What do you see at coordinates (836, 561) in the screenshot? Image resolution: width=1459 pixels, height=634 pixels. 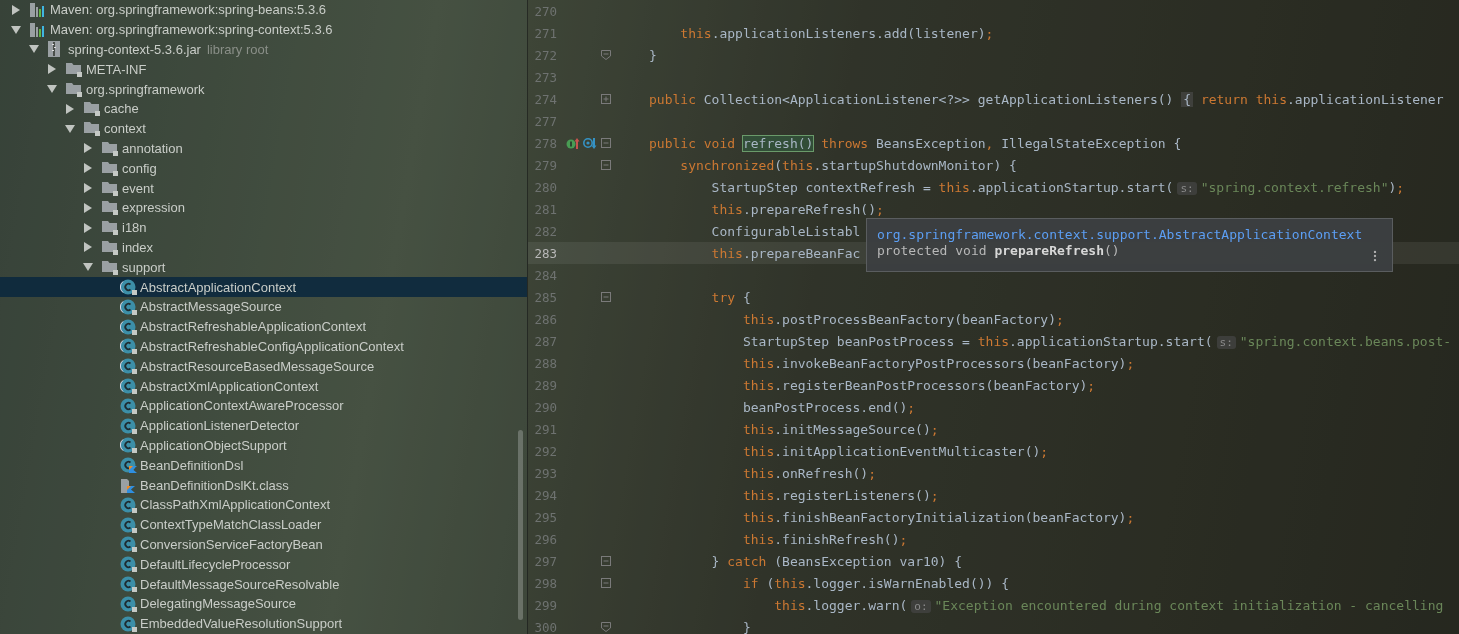 I see `code-line: } catch (BeansException var10) {` at bounding box center [836, 561].